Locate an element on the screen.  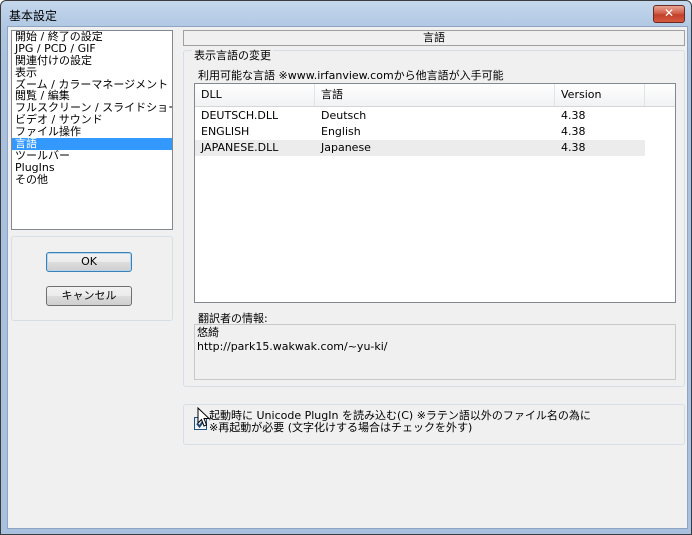
mouse-cursor-icon is located at coordinates (204, 417).